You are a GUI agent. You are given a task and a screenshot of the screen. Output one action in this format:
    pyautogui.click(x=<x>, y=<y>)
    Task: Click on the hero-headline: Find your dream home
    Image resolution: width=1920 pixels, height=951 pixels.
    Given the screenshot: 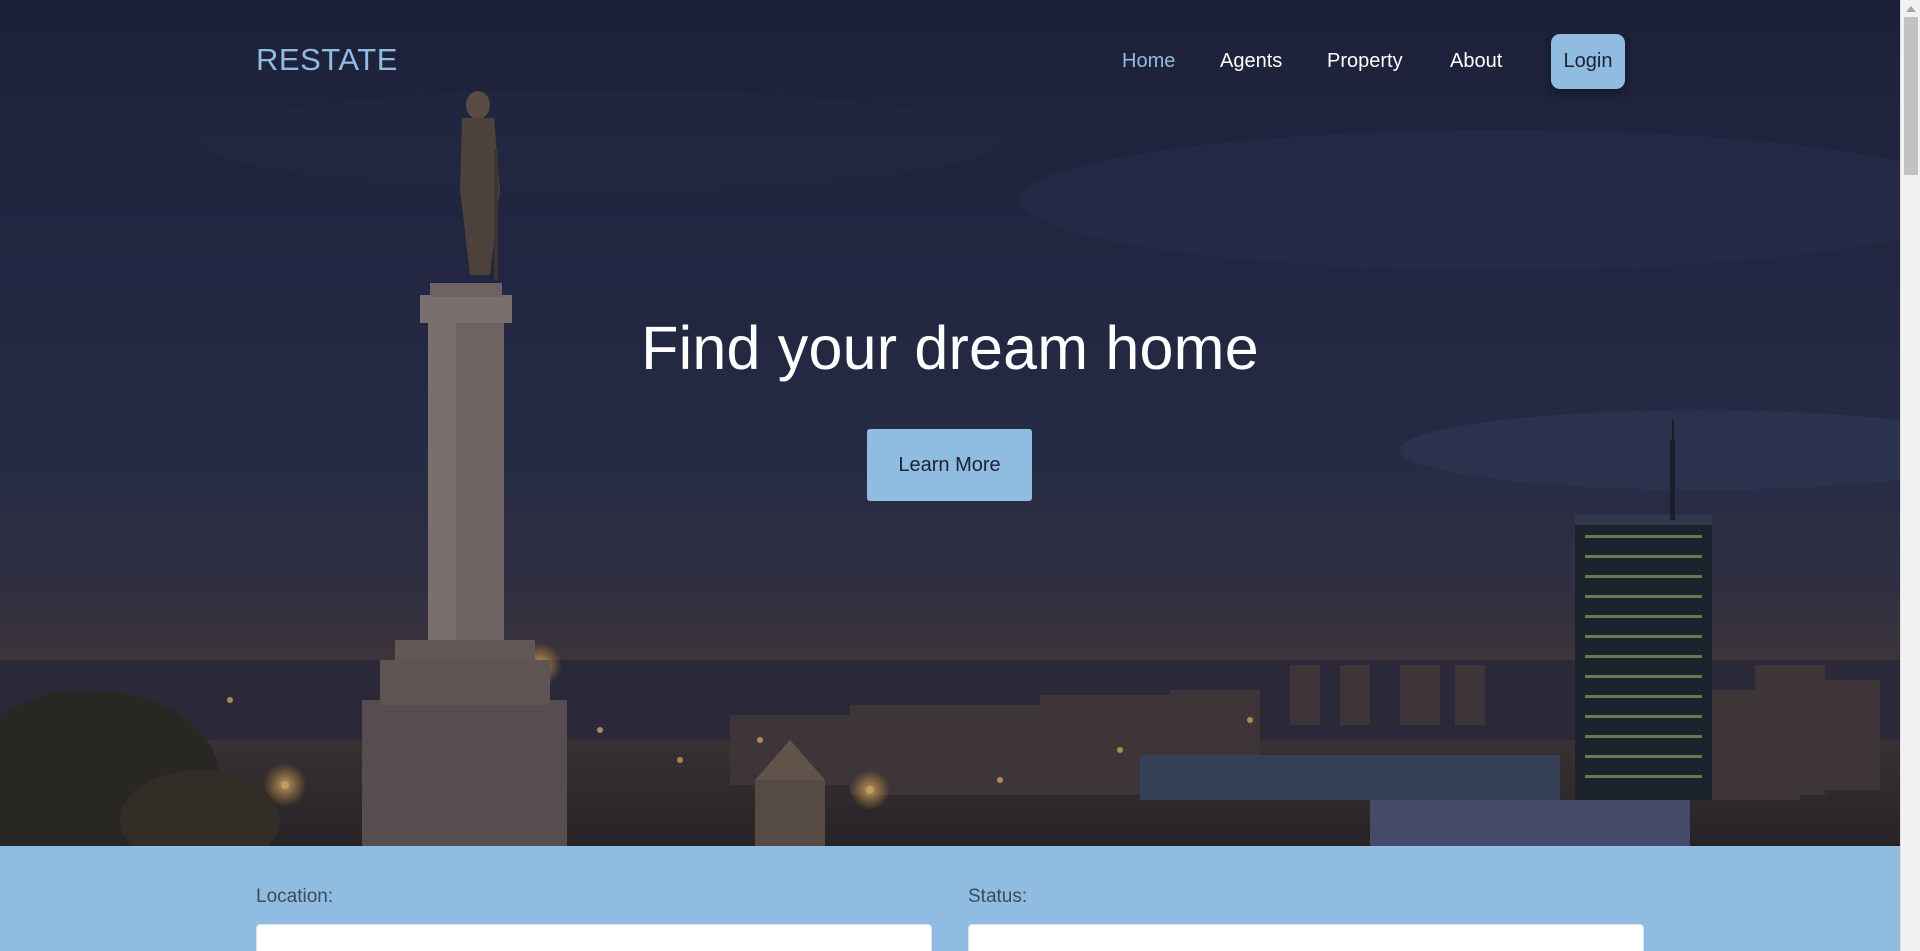 What is the action you would take?
    pyautogui.click(x=950, y=348)
    